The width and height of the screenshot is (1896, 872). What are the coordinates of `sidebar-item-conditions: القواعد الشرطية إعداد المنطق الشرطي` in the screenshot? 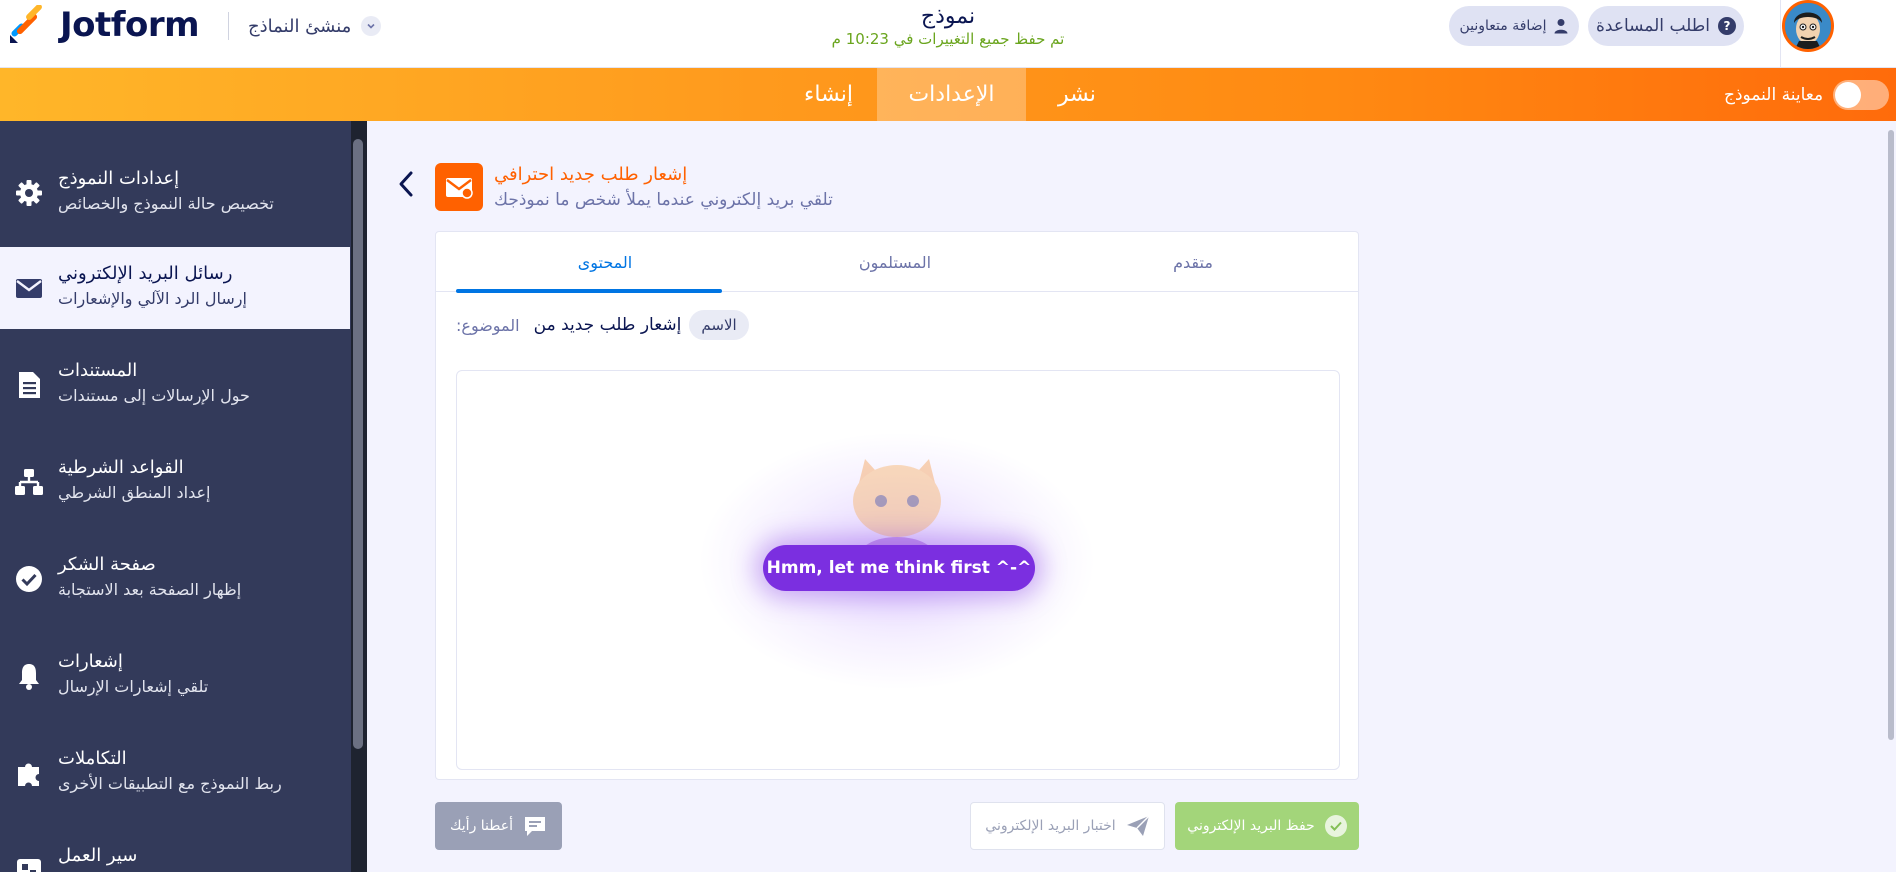 It's located at (175, 482).